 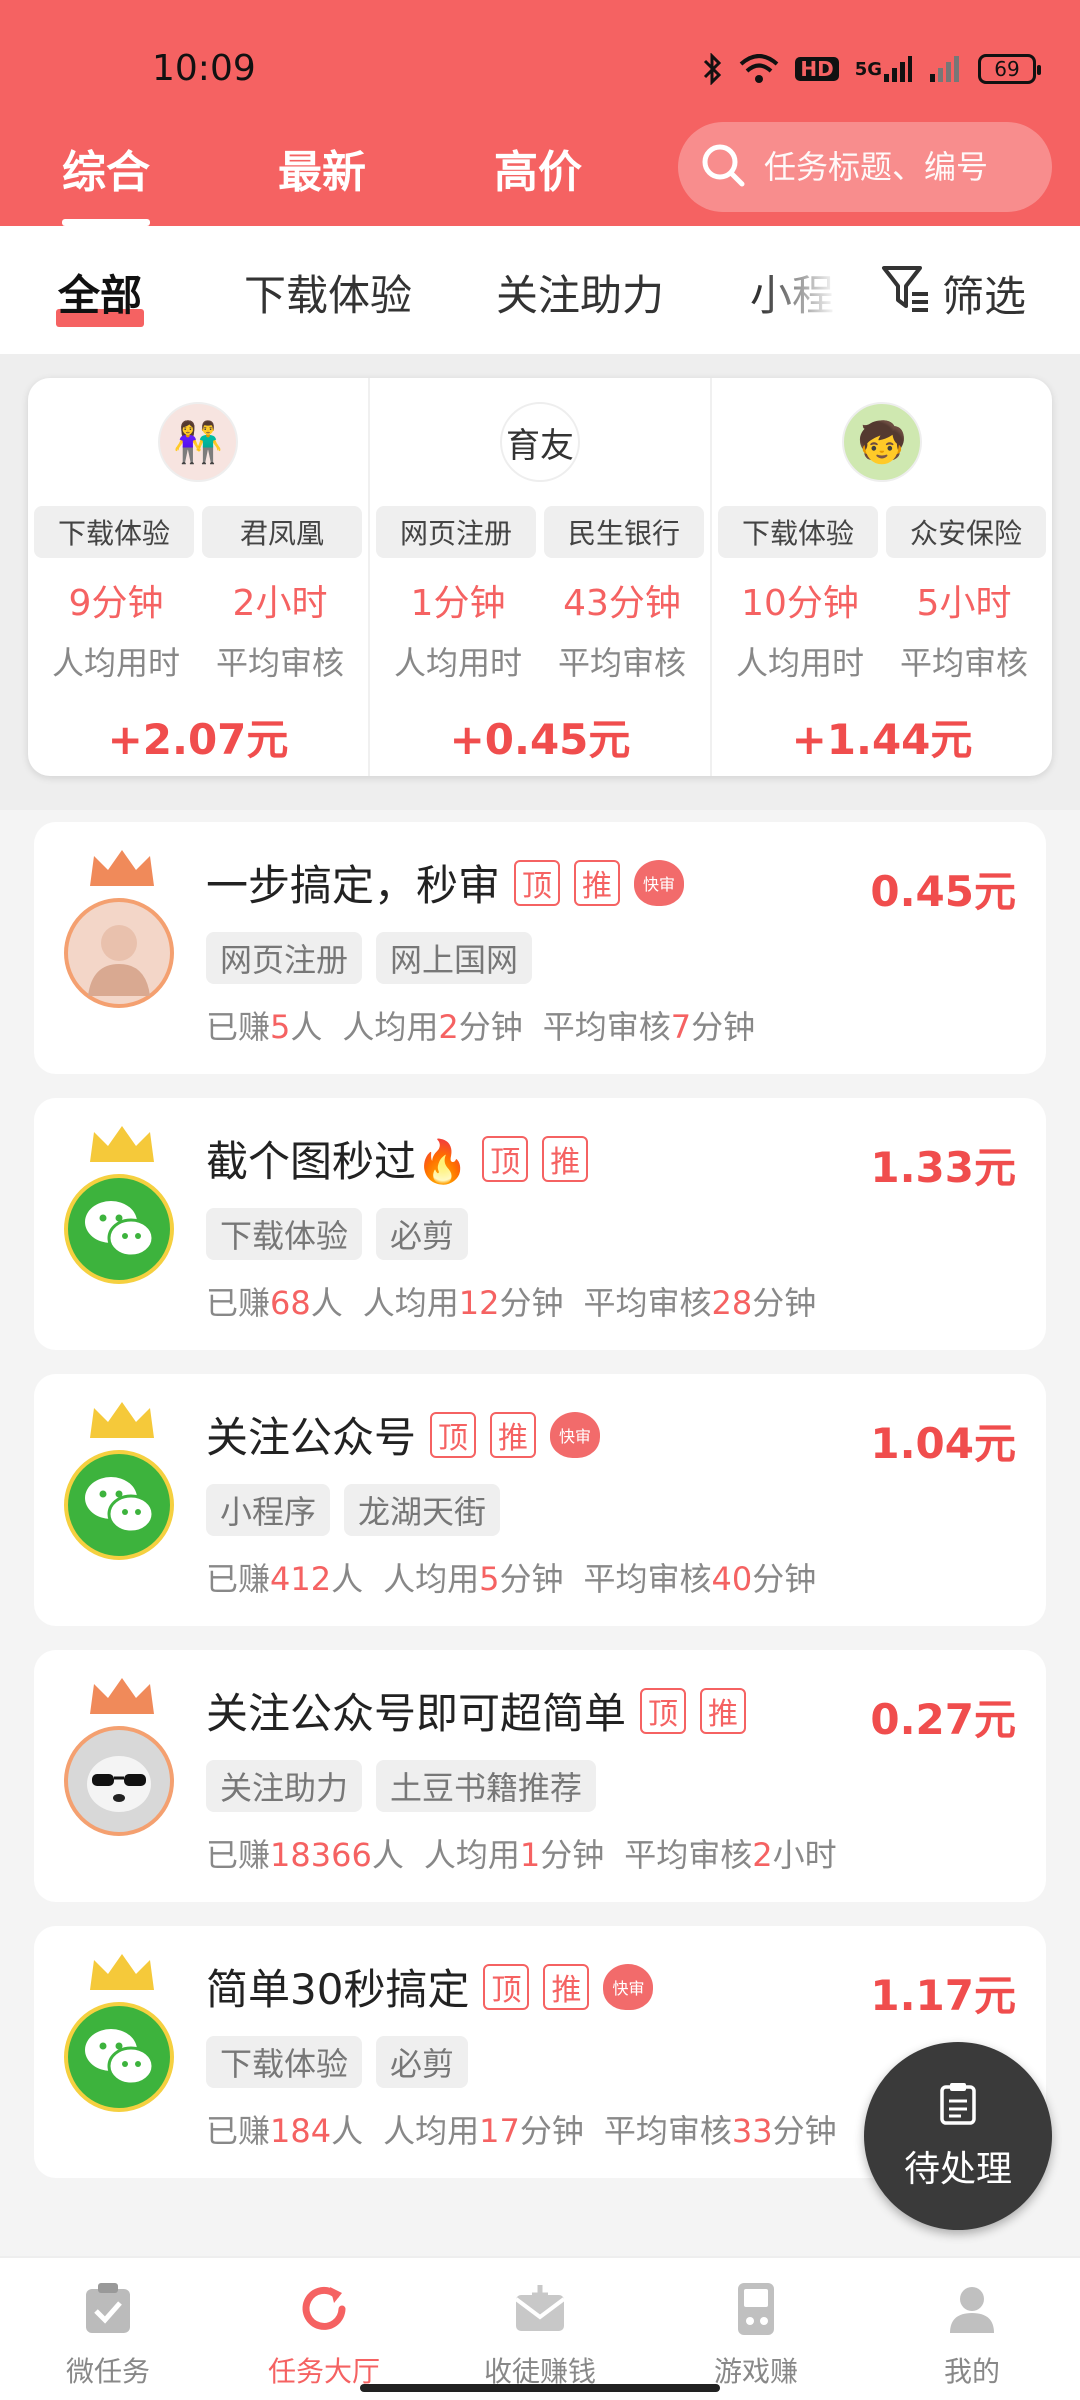 What do you see at coordinates (540, 2388) in the screenshot?
I see `home-indicator` at bounding box center [540, 2388].